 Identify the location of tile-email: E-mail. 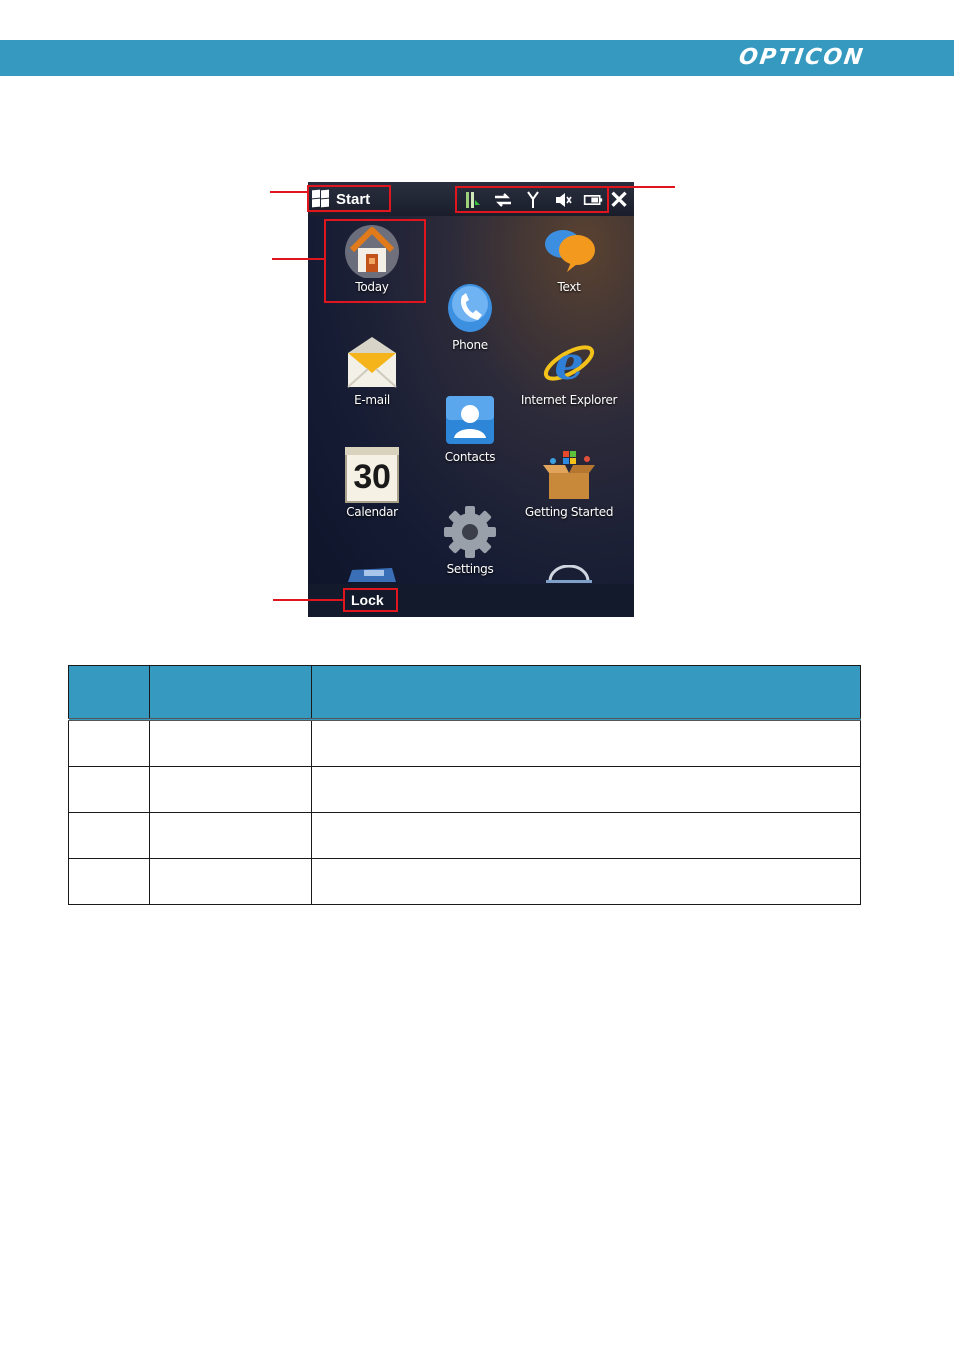
(372, 371).